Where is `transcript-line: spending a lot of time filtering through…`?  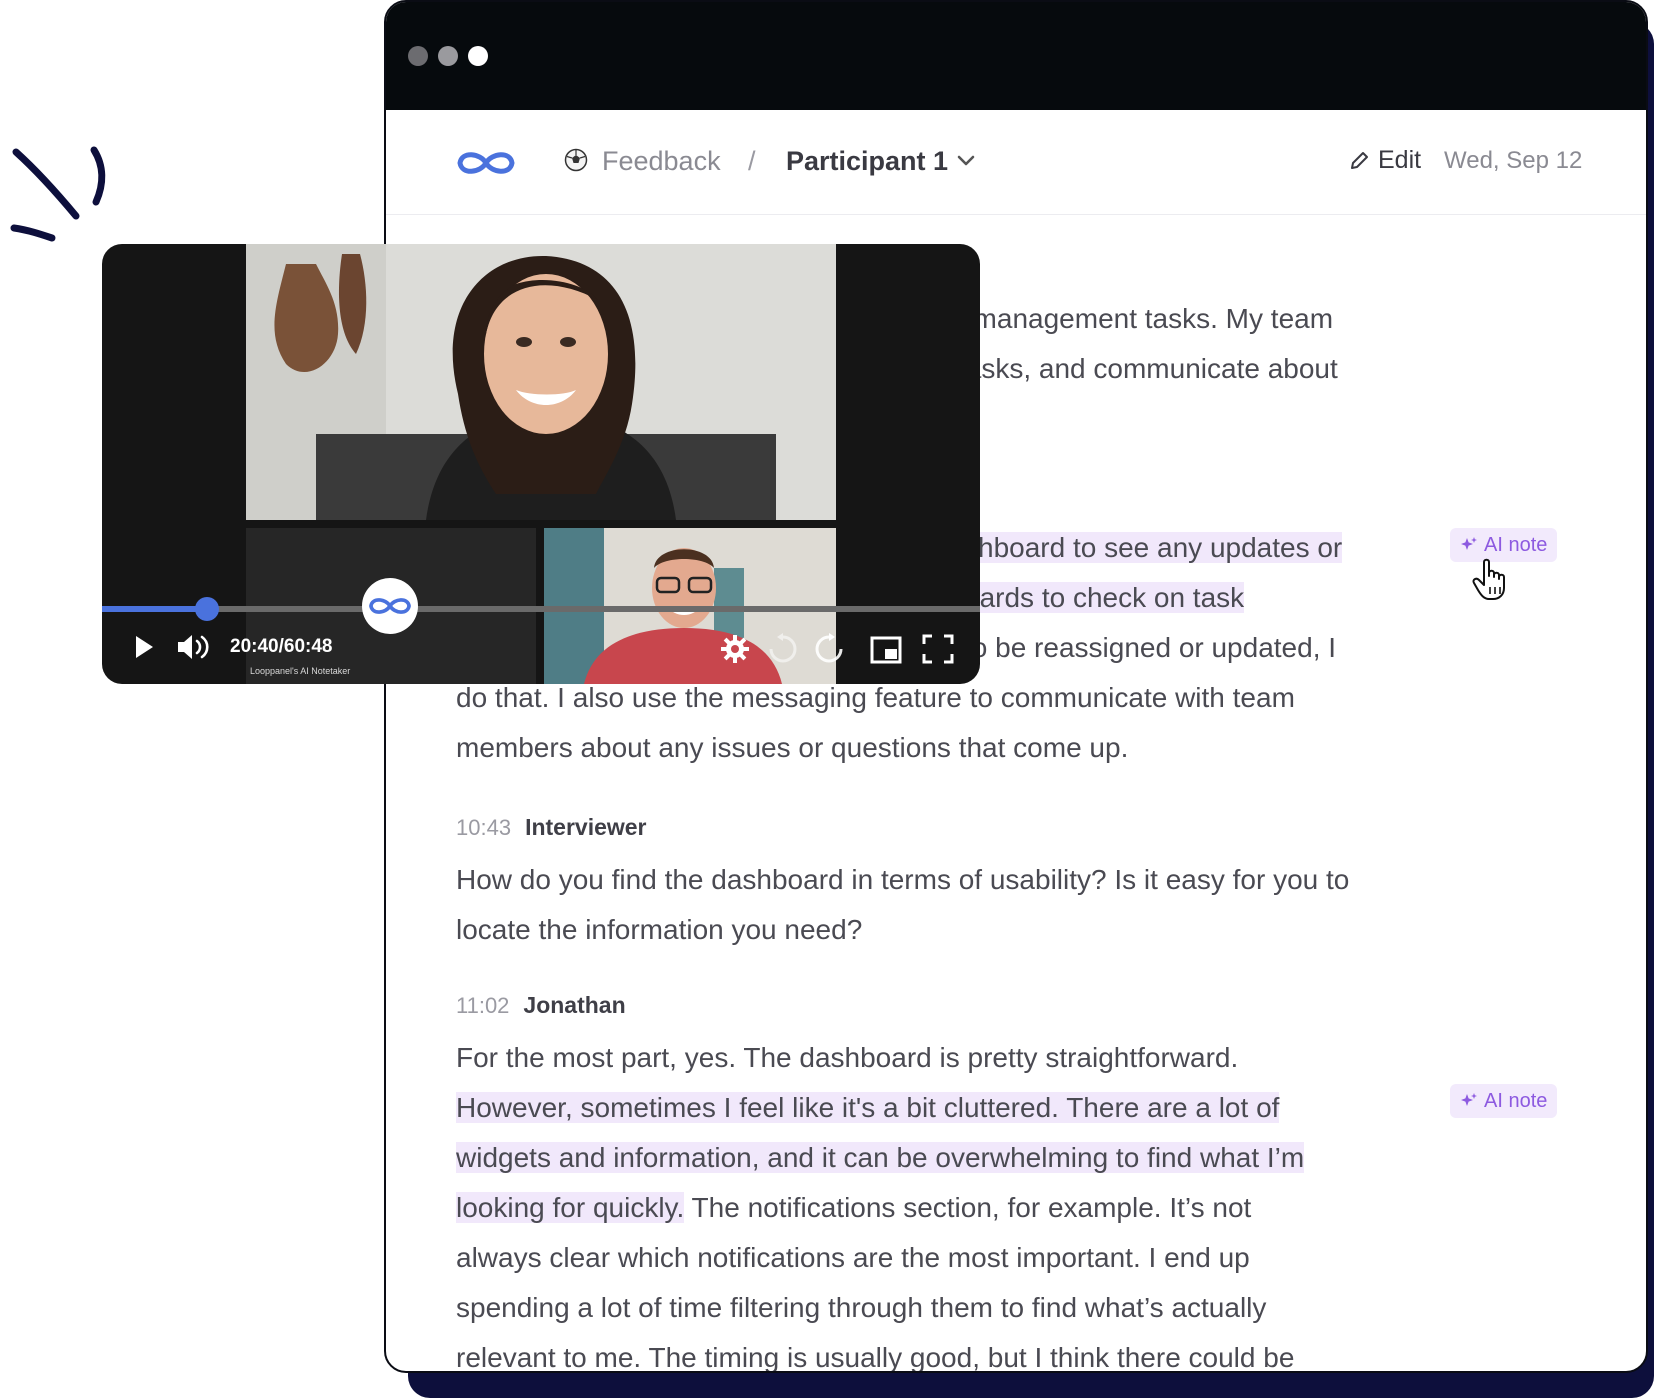
transcript-line: spending a lot of time filtering through… is located at coordinates (861, 1307).